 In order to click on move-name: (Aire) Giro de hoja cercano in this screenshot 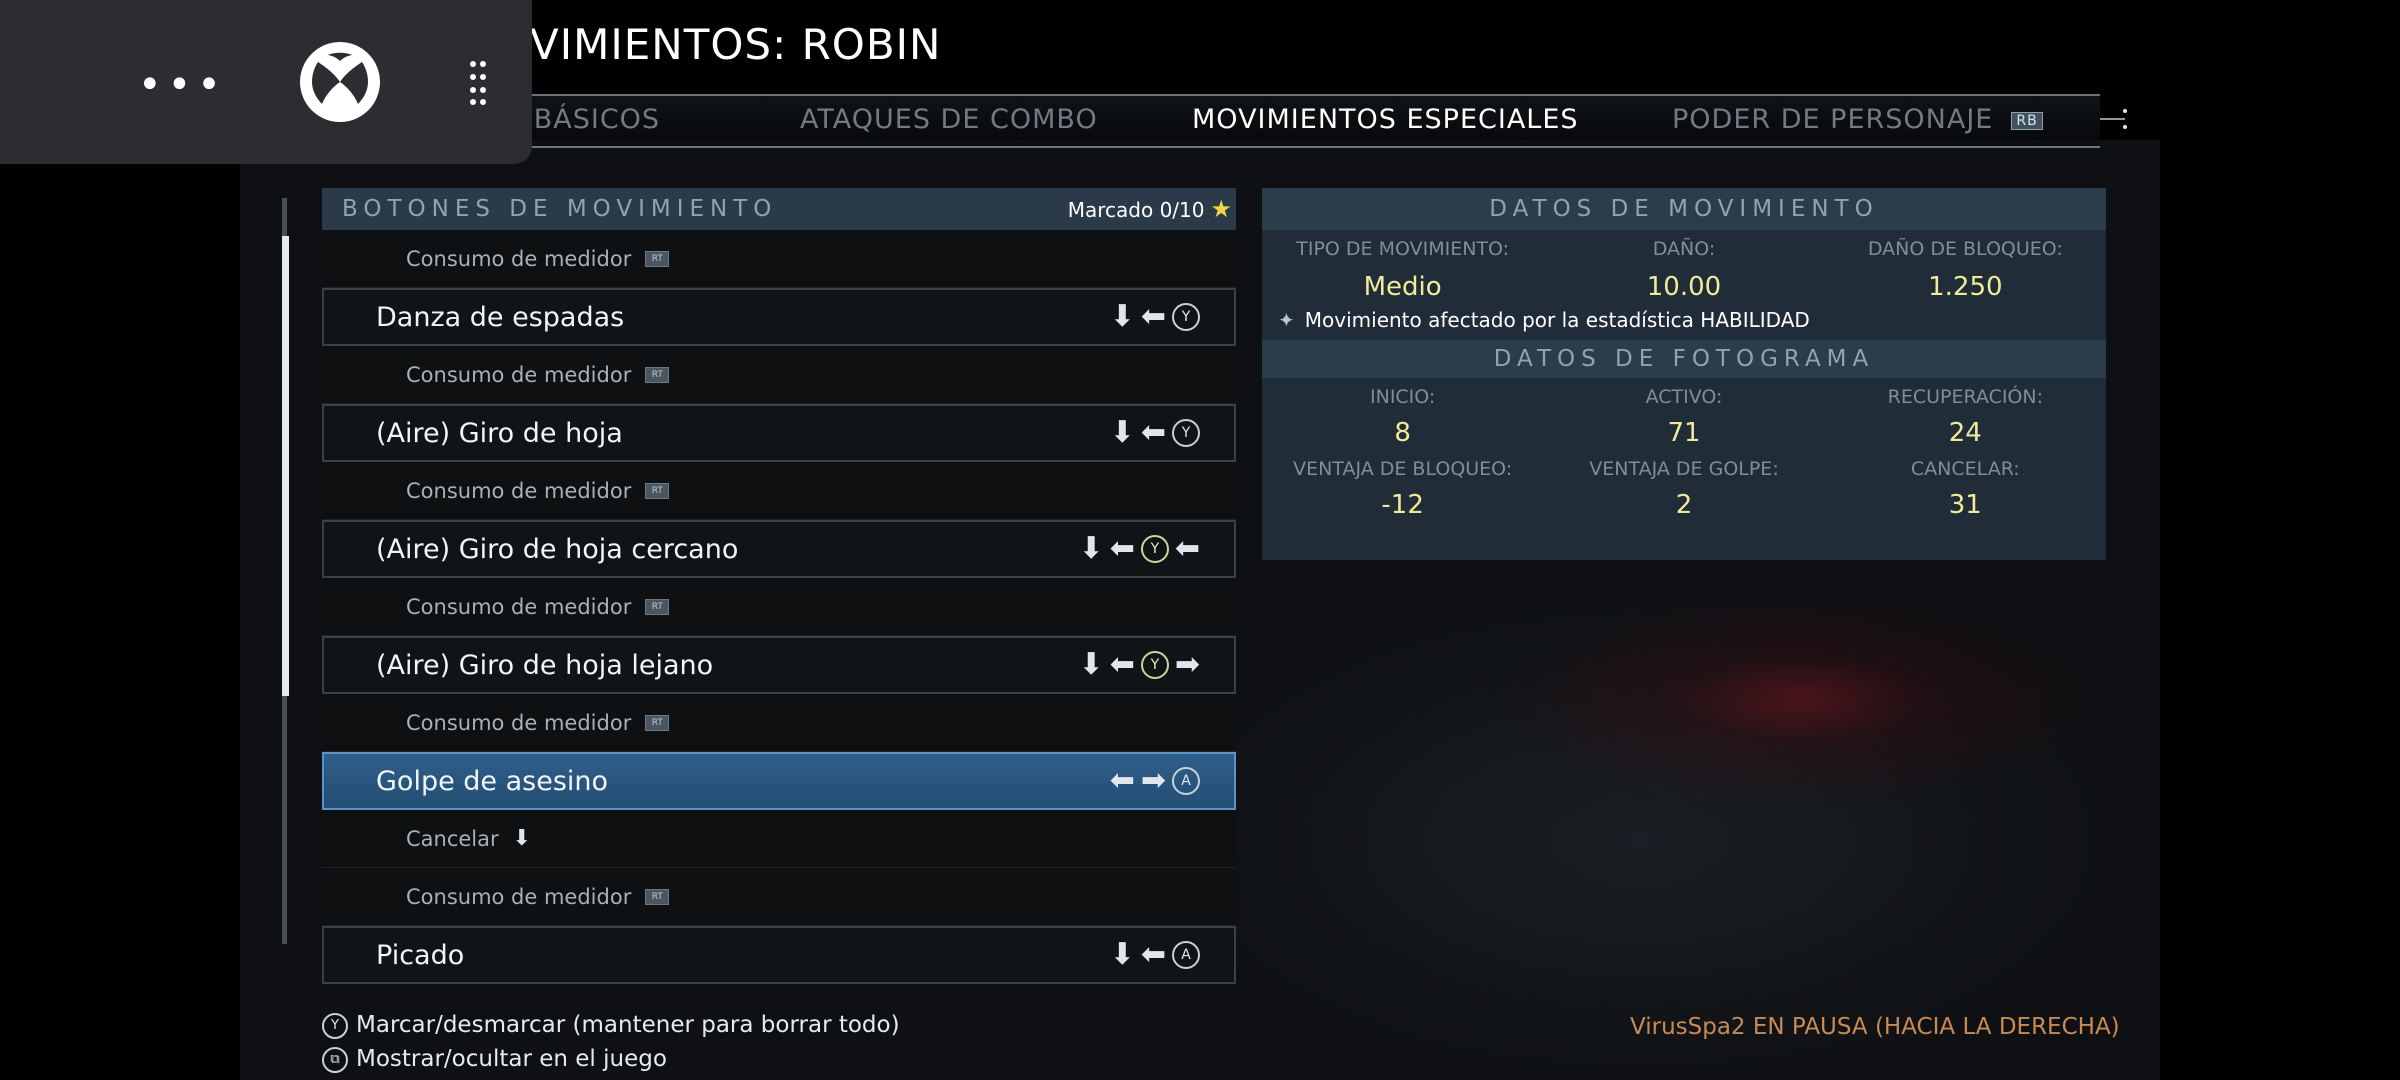, I will do `click(557, 549)`.